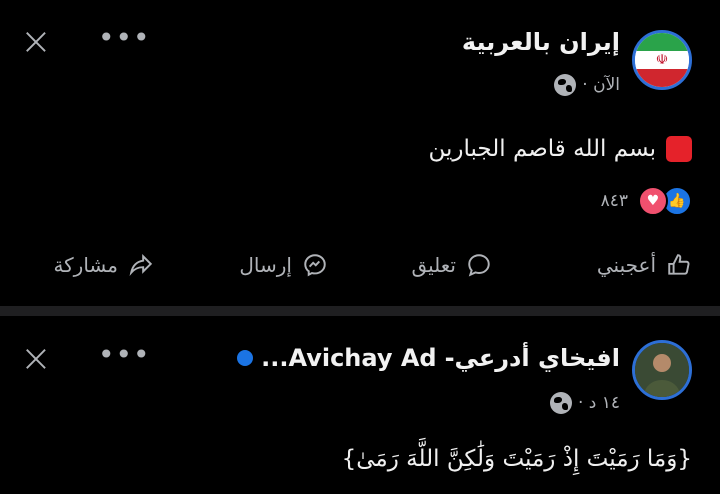  I want to click on red-square-icon, so click(679, 149).